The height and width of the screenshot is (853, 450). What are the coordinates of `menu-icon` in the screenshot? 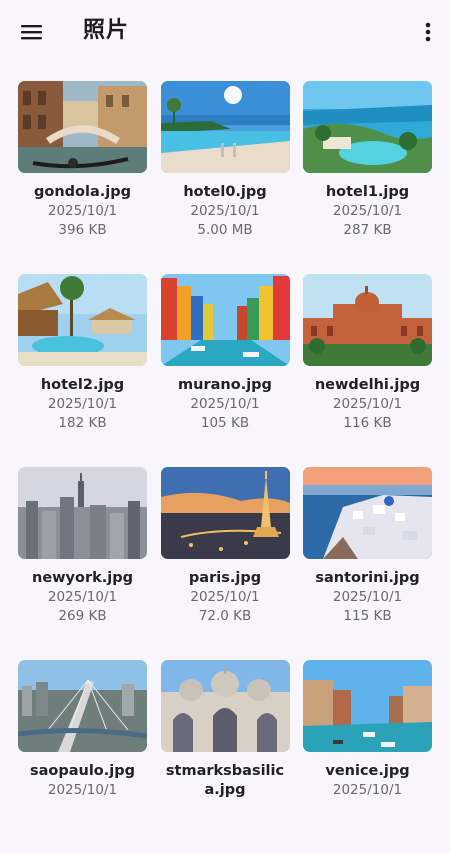 It's located at (31, 32).